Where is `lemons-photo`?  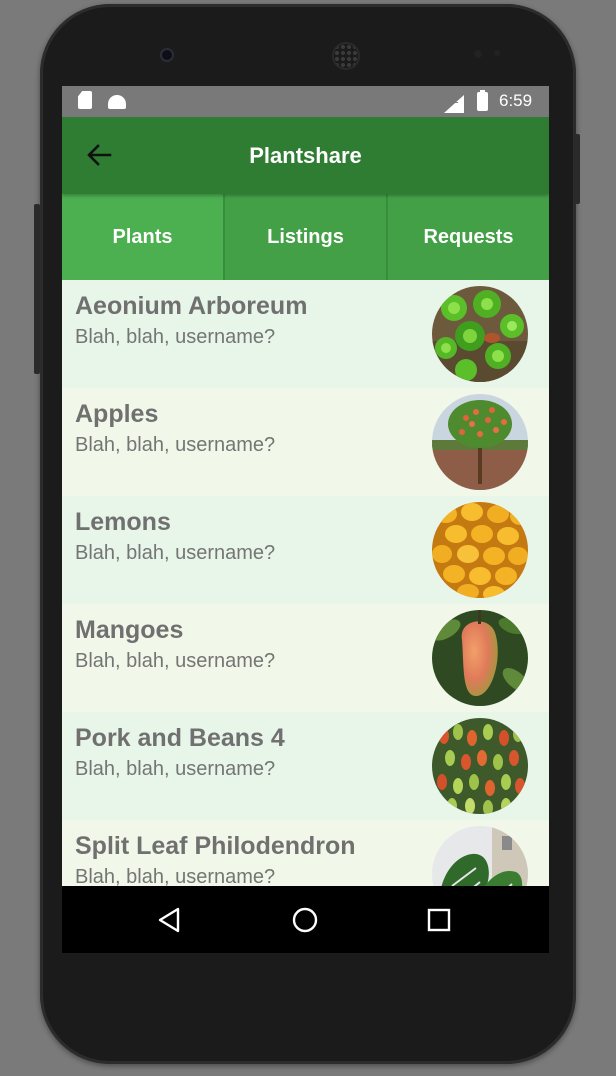
lemons-photo is located at coordinates (480, 550).